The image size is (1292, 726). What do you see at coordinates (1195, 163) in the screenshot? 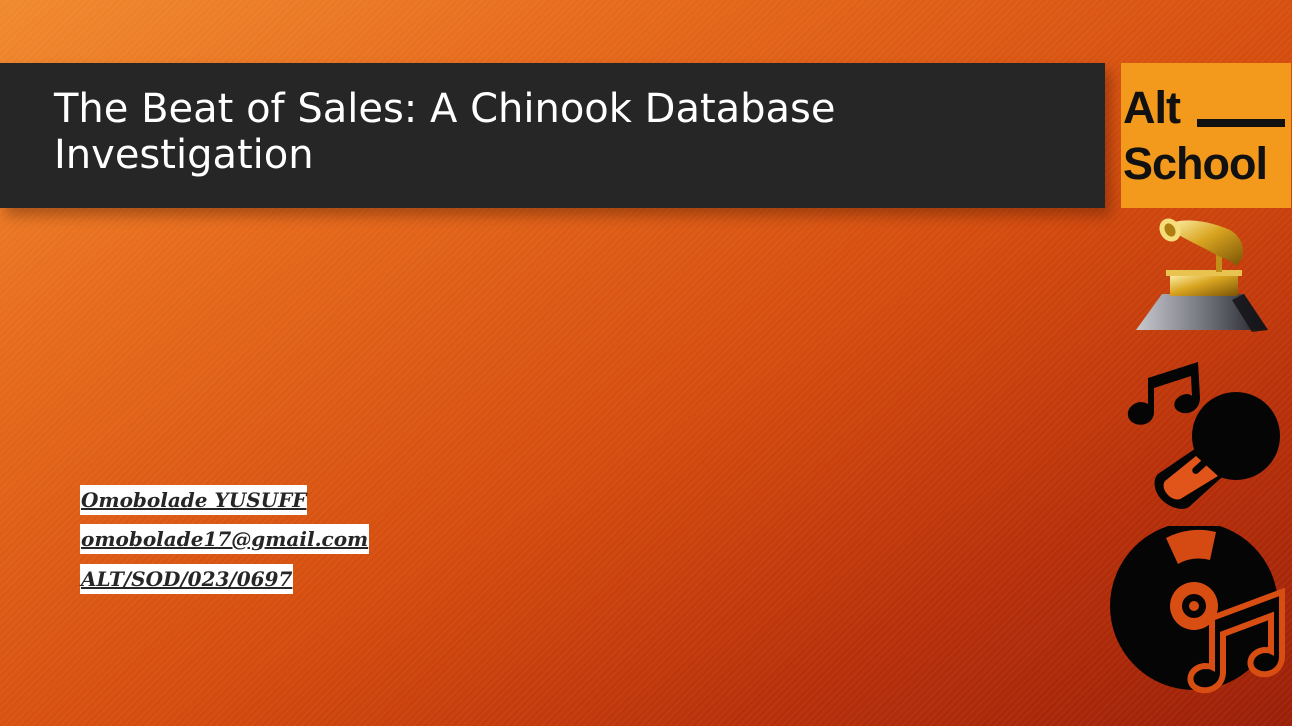
I see `logo-text-school: School` at bounding box center [1195, 163].